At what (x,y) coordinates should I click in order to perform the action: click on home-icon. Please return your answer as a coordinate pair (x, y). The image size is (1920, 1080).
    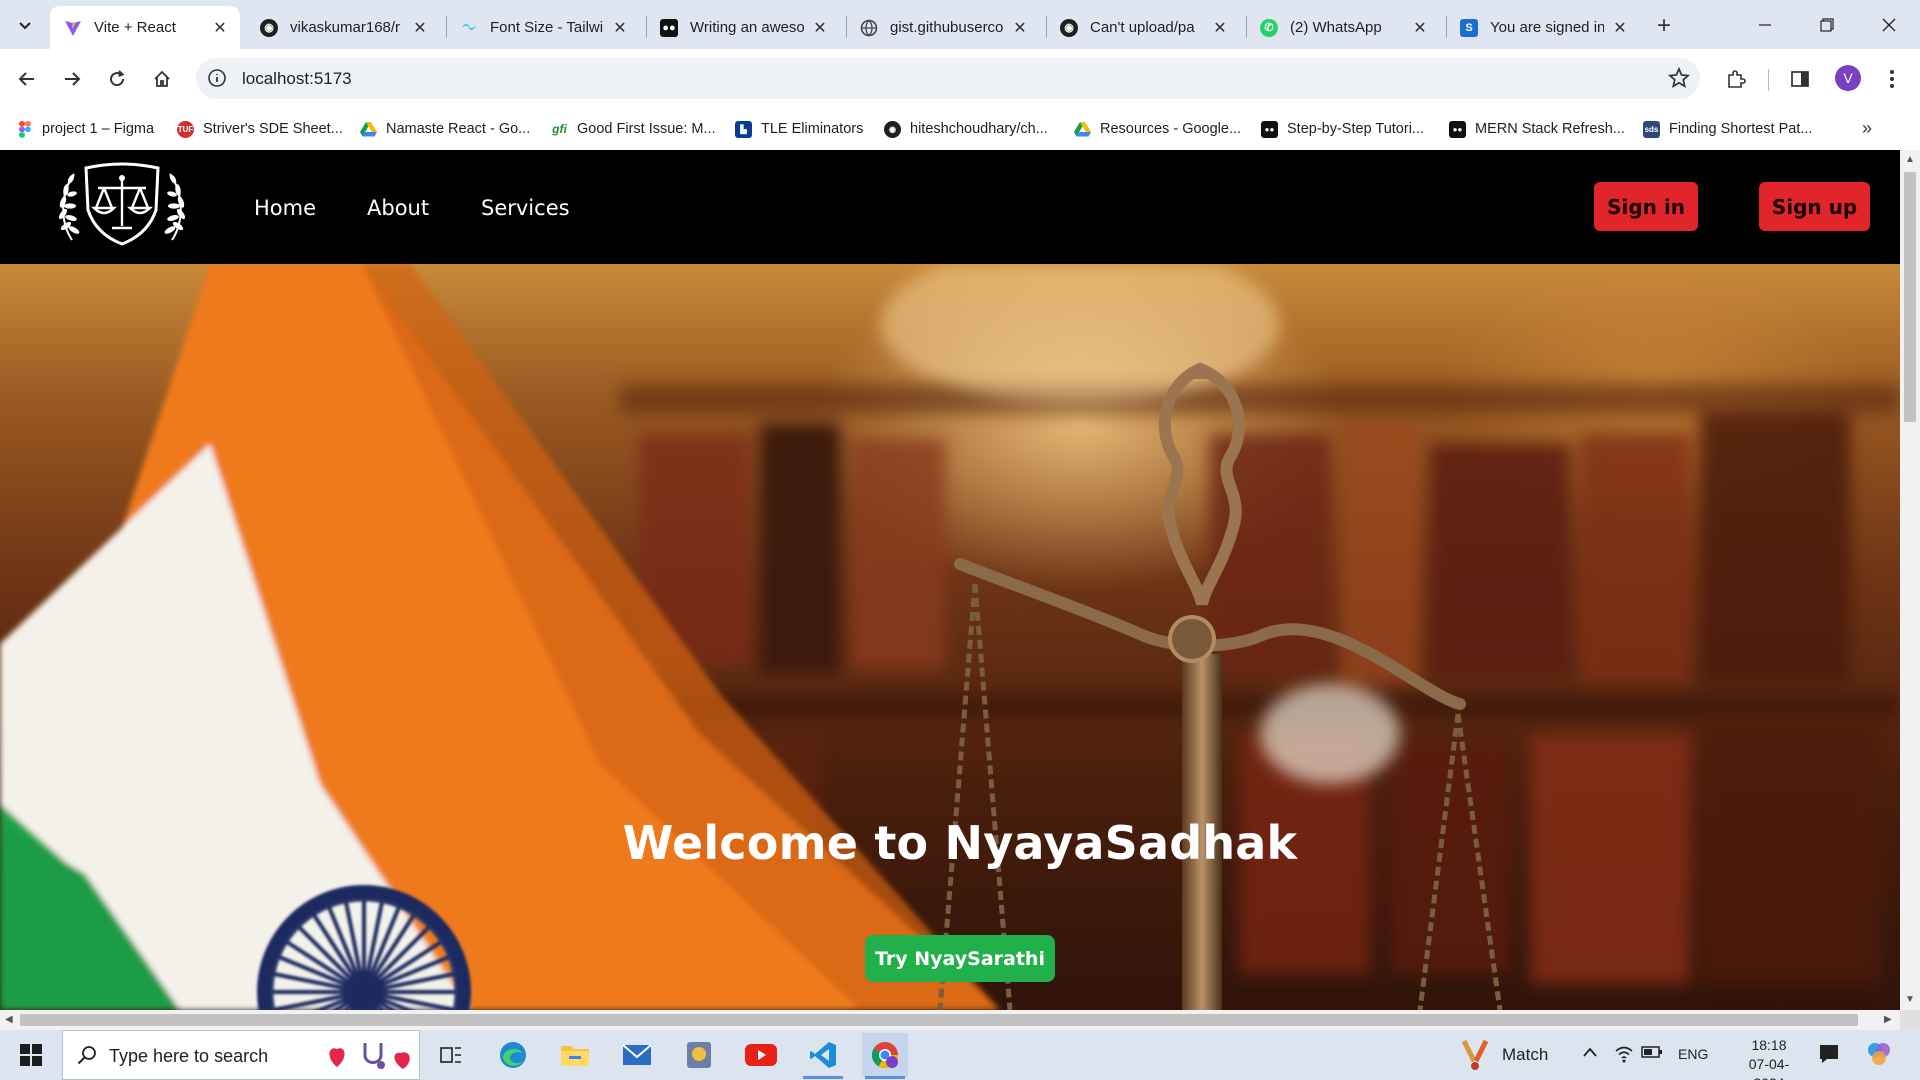
    Looking at the image, I should click on (162, 78).